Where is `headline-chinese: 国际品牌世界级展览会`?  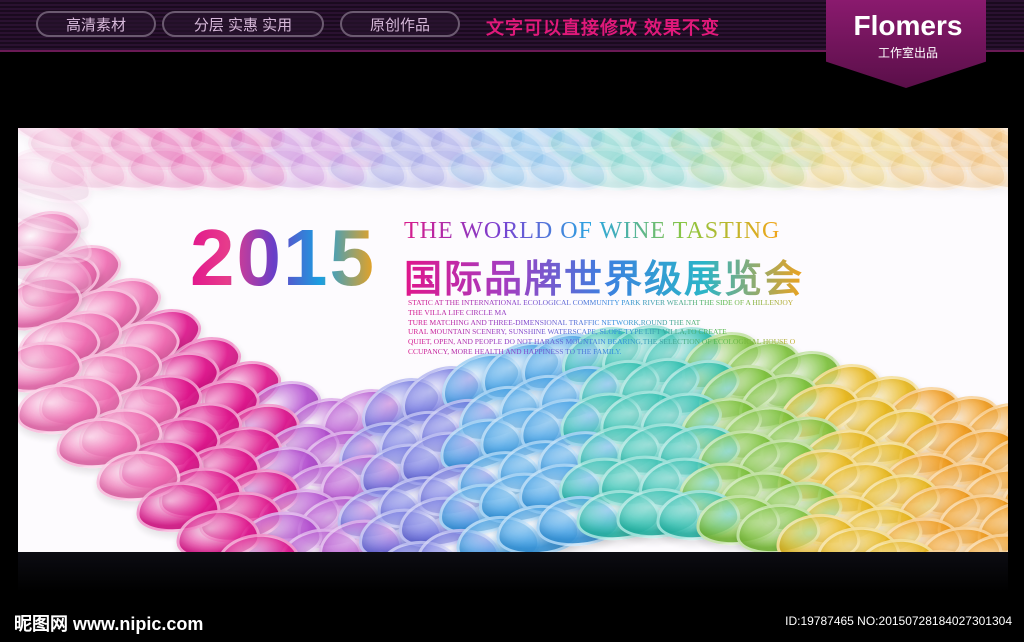
headline-chinese: 国际品牌世界级展览会 is located at coordinates (604, 275).